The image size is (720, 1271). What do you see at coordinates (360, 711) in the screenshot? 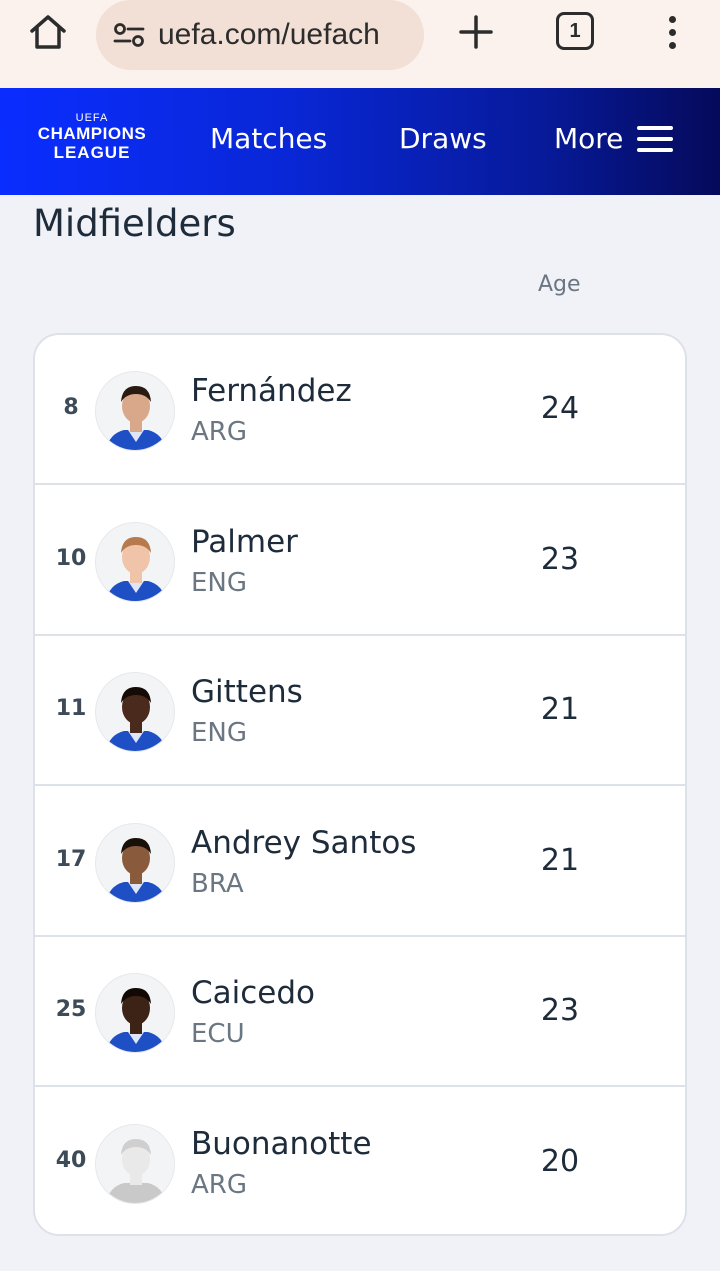
I see `player-row: 11 Gittens ENG 21` at bounding box center [360, 711].